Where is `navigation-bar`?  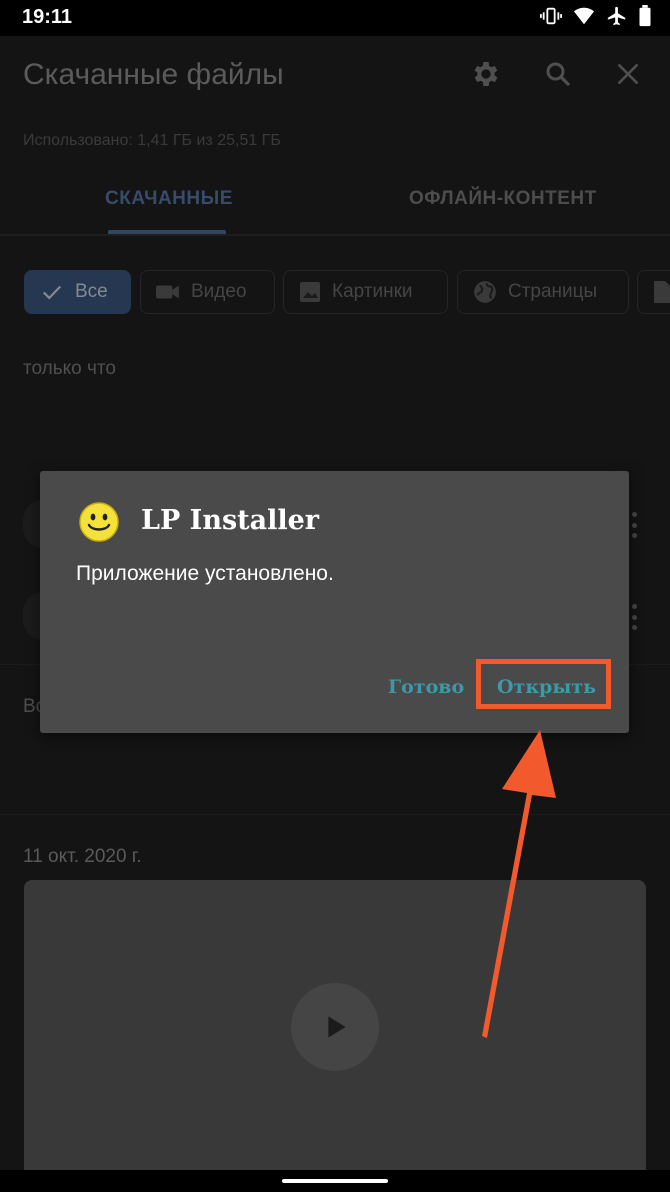 navigation-bar is located at coordinates (335, 1181).